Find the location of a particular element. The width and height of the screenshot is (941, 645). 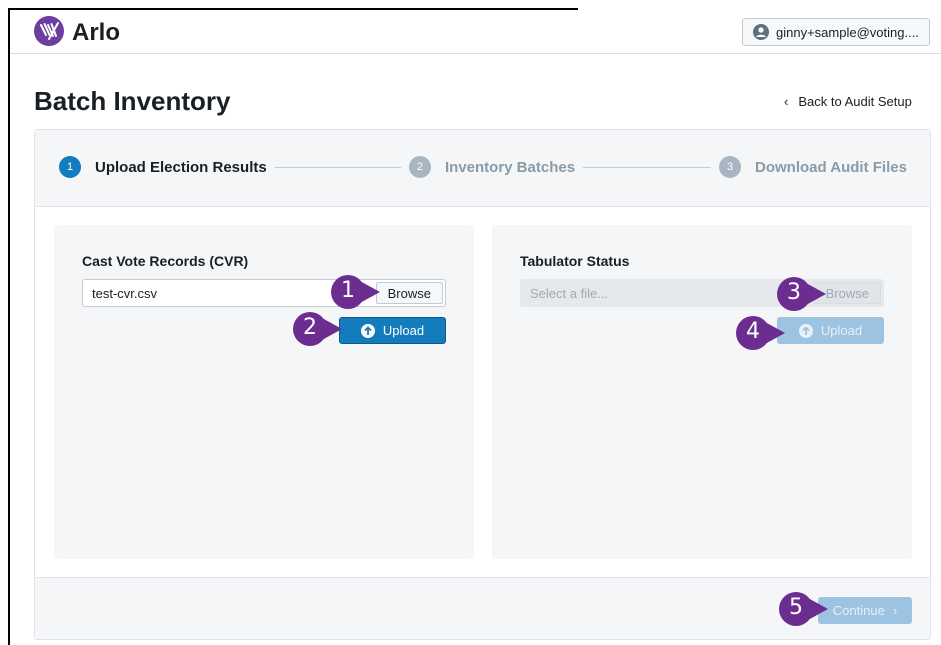

brand-name: Arlo is located at coordinates (96, 33).